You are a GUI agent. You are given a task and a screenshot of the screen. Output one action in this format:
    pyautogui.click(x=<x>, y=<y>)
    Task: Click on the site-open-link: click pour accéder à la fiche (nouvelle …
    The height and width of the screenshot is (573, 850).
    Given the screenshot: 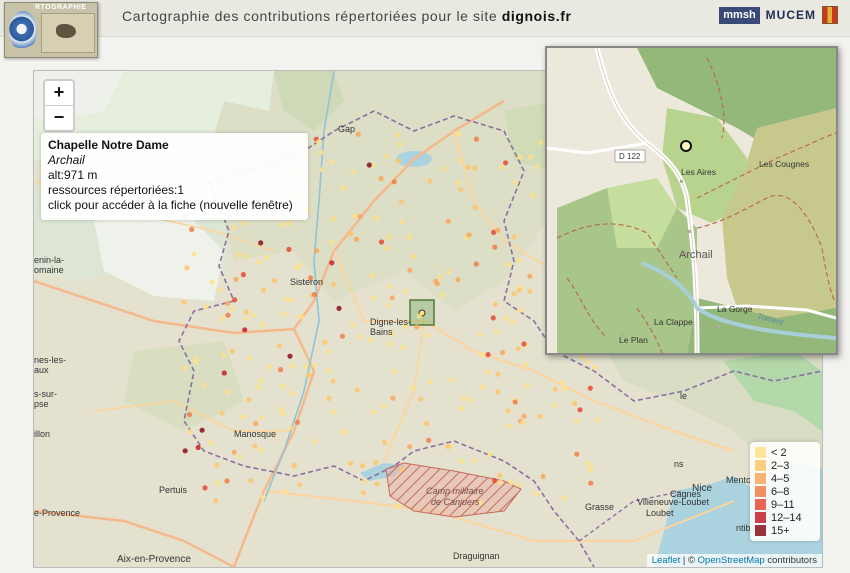 What is the action you would take?
    pyautogui.click(x=174, y=205)
    